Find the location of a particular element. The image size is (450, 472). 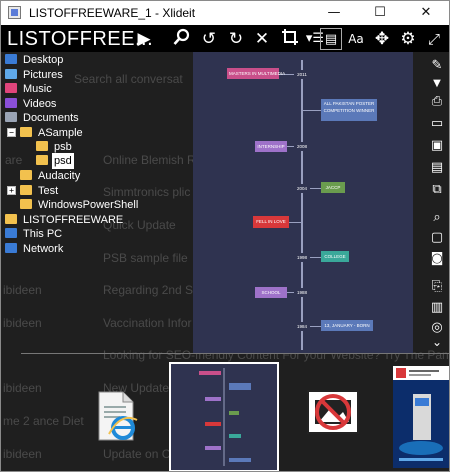

close-window-button: ✕ is located at coordinates (426, 13).